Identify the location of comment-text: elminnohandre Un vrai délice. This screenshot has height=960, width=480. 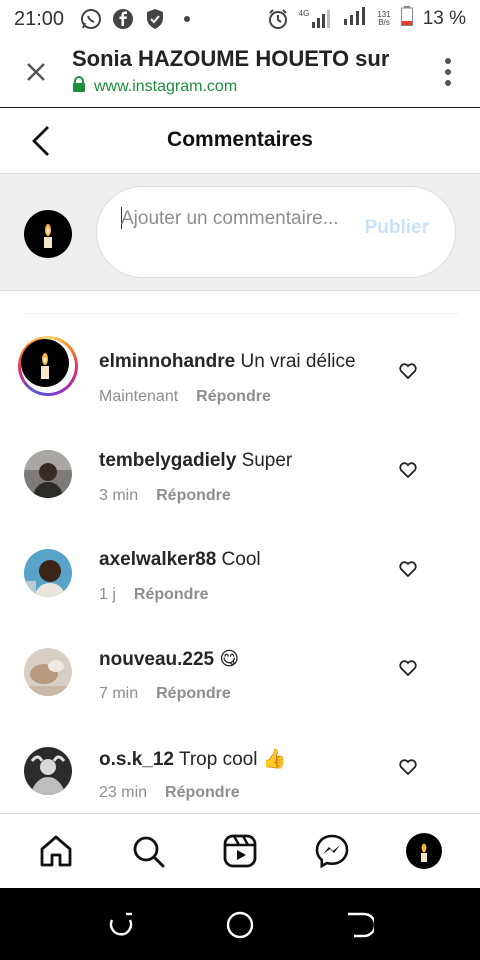
(227, 362).